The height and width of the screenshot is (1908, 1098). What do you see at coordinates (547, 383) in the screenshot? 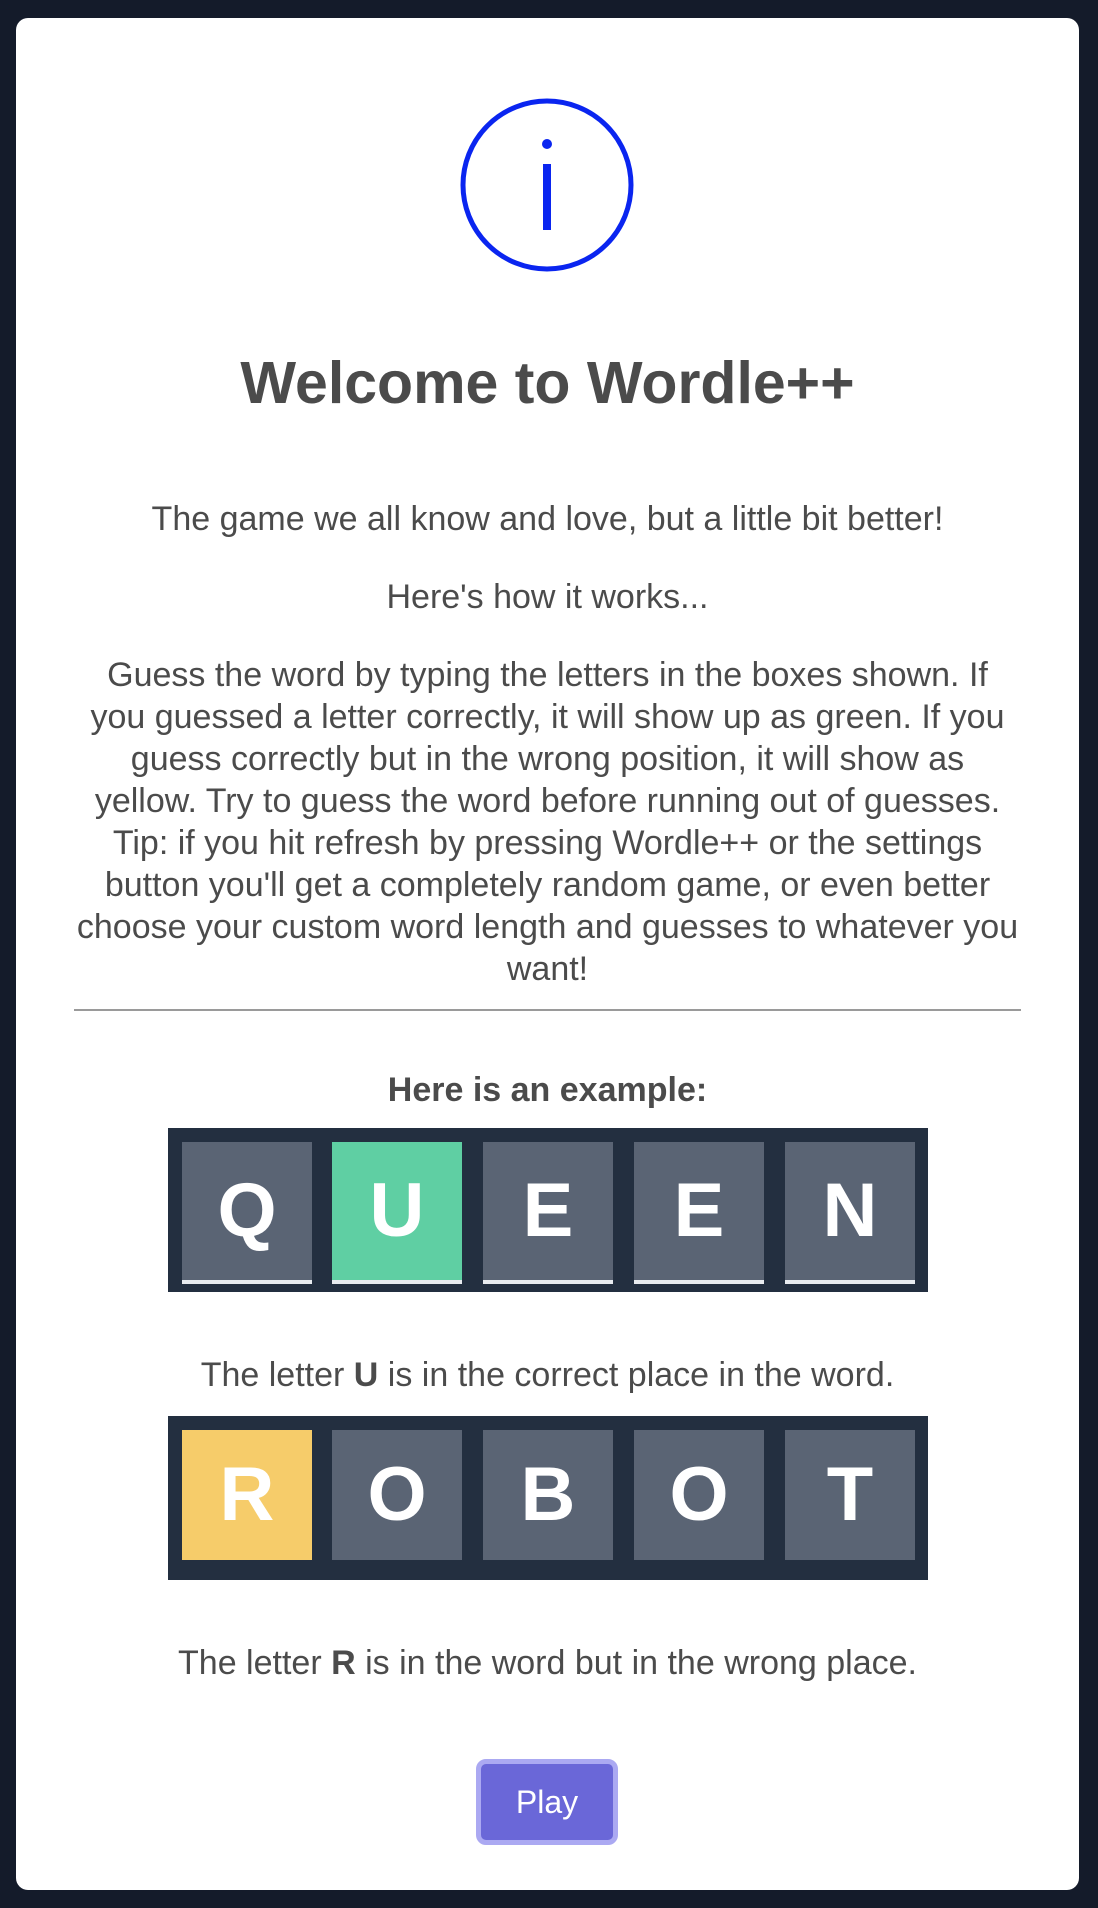
I see `modal-title: Welcome to Wordle++` at bounding box center [547, 383].